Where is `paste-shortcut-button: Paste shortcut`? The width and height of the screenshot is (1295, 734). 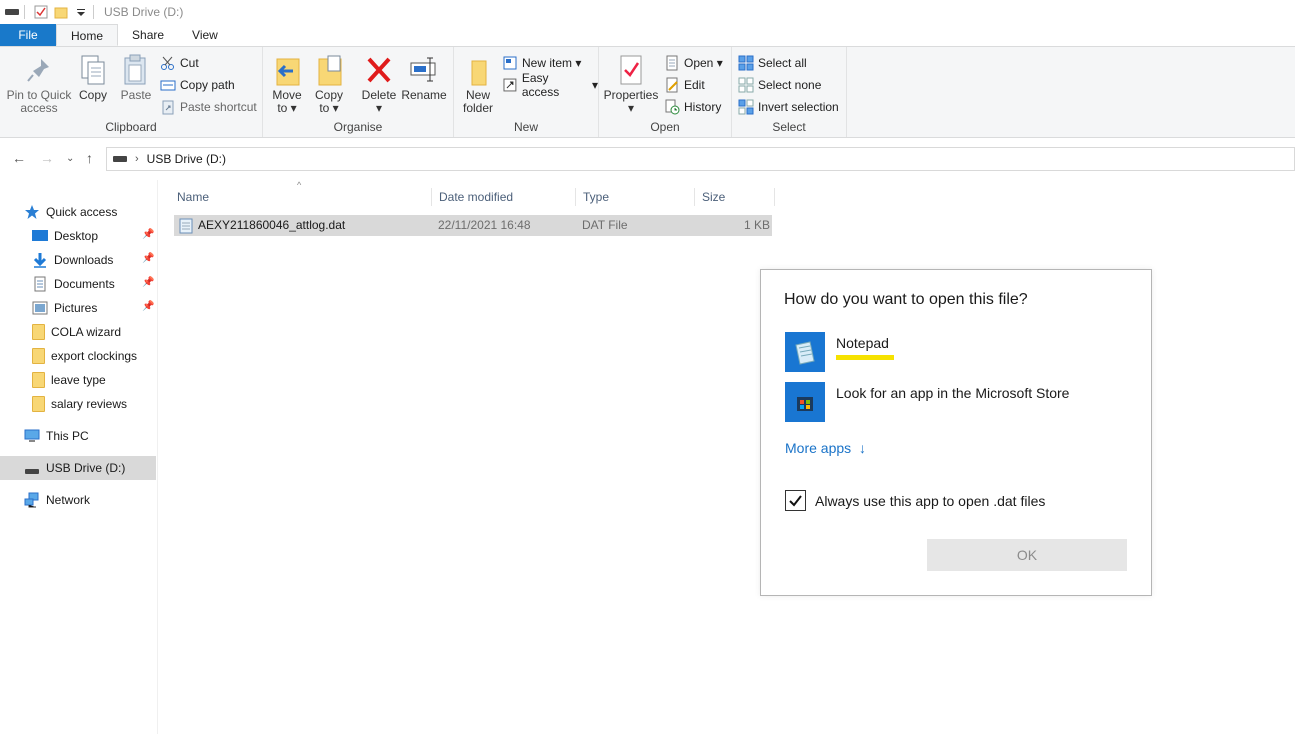
paste-shortcut-button: Paste shortcut is located at coordinates (208, 107).